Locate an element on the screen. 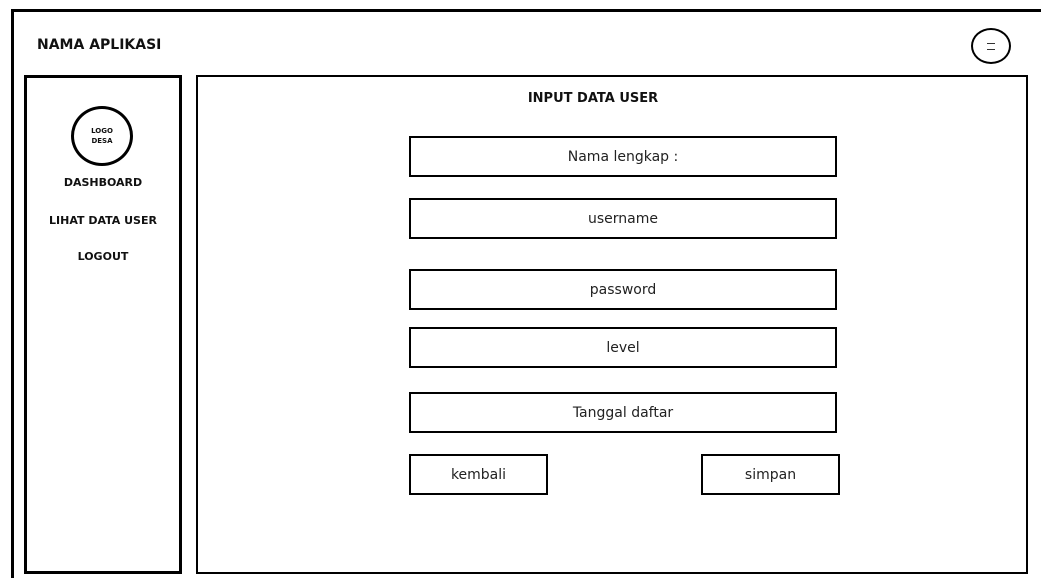  logo-text-line2: DESA is located at coordinates (102, 141).